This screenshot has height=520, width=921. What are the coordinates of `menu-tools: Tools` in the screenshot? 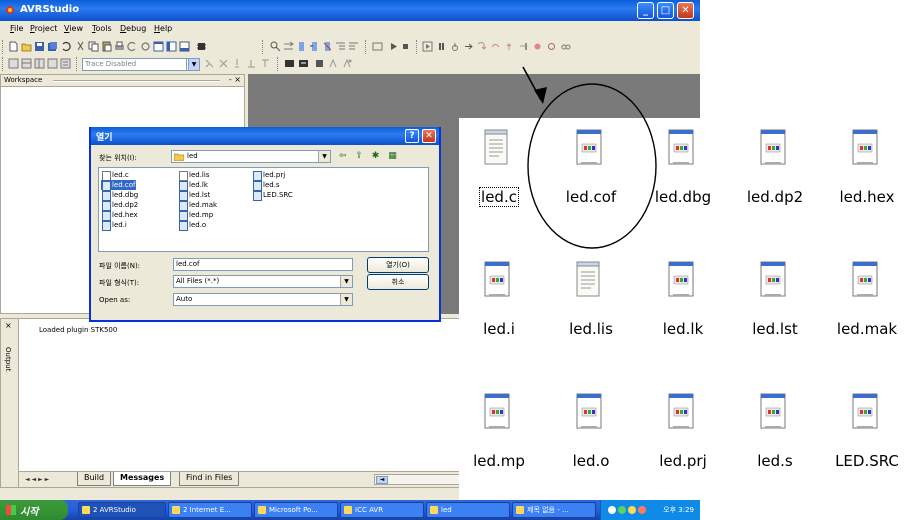 It's located at (102, 28).